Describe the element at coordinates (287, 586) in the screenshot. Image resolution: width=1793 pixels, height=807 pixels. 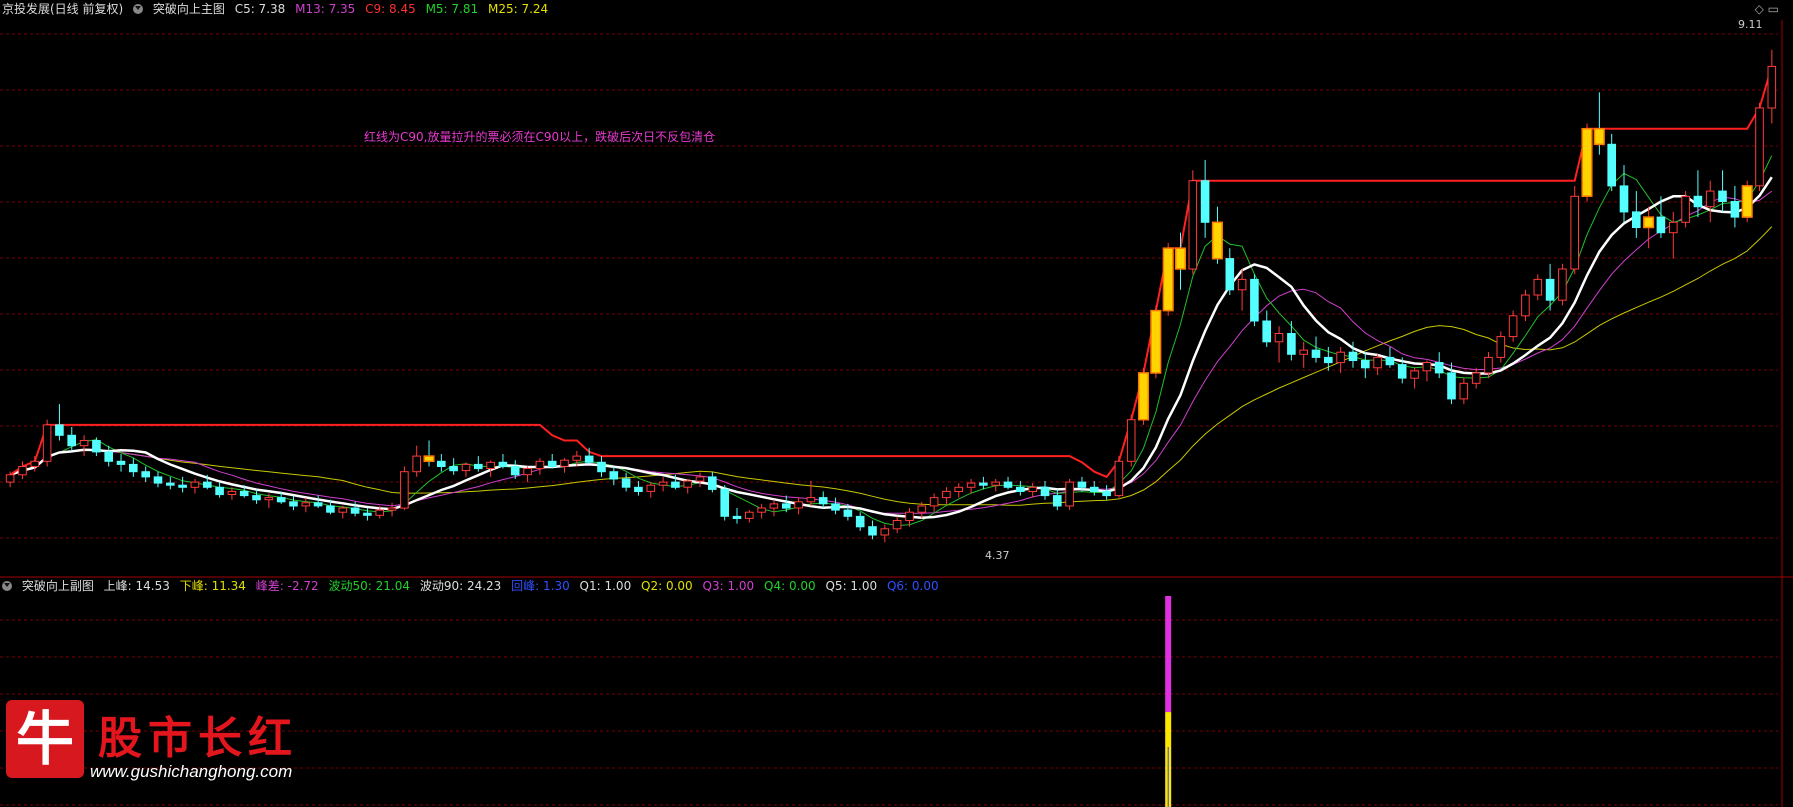
I see `peak-diff: 峰差: -2.72` at that location.